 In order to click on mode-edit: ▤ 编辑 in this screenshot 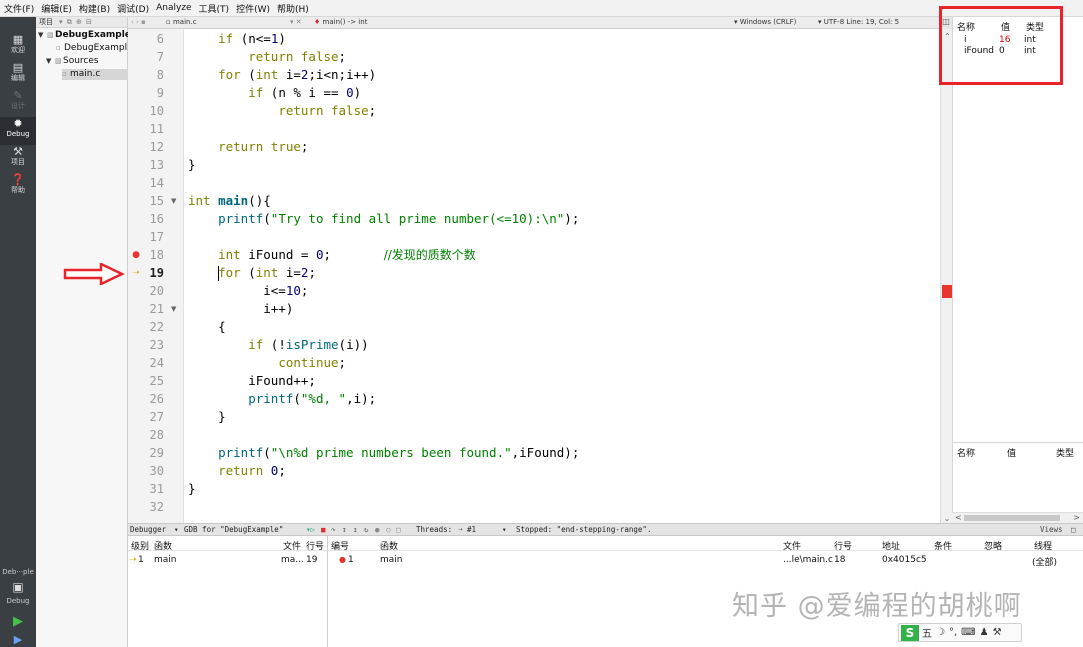, I will do `click(18, 75)`.